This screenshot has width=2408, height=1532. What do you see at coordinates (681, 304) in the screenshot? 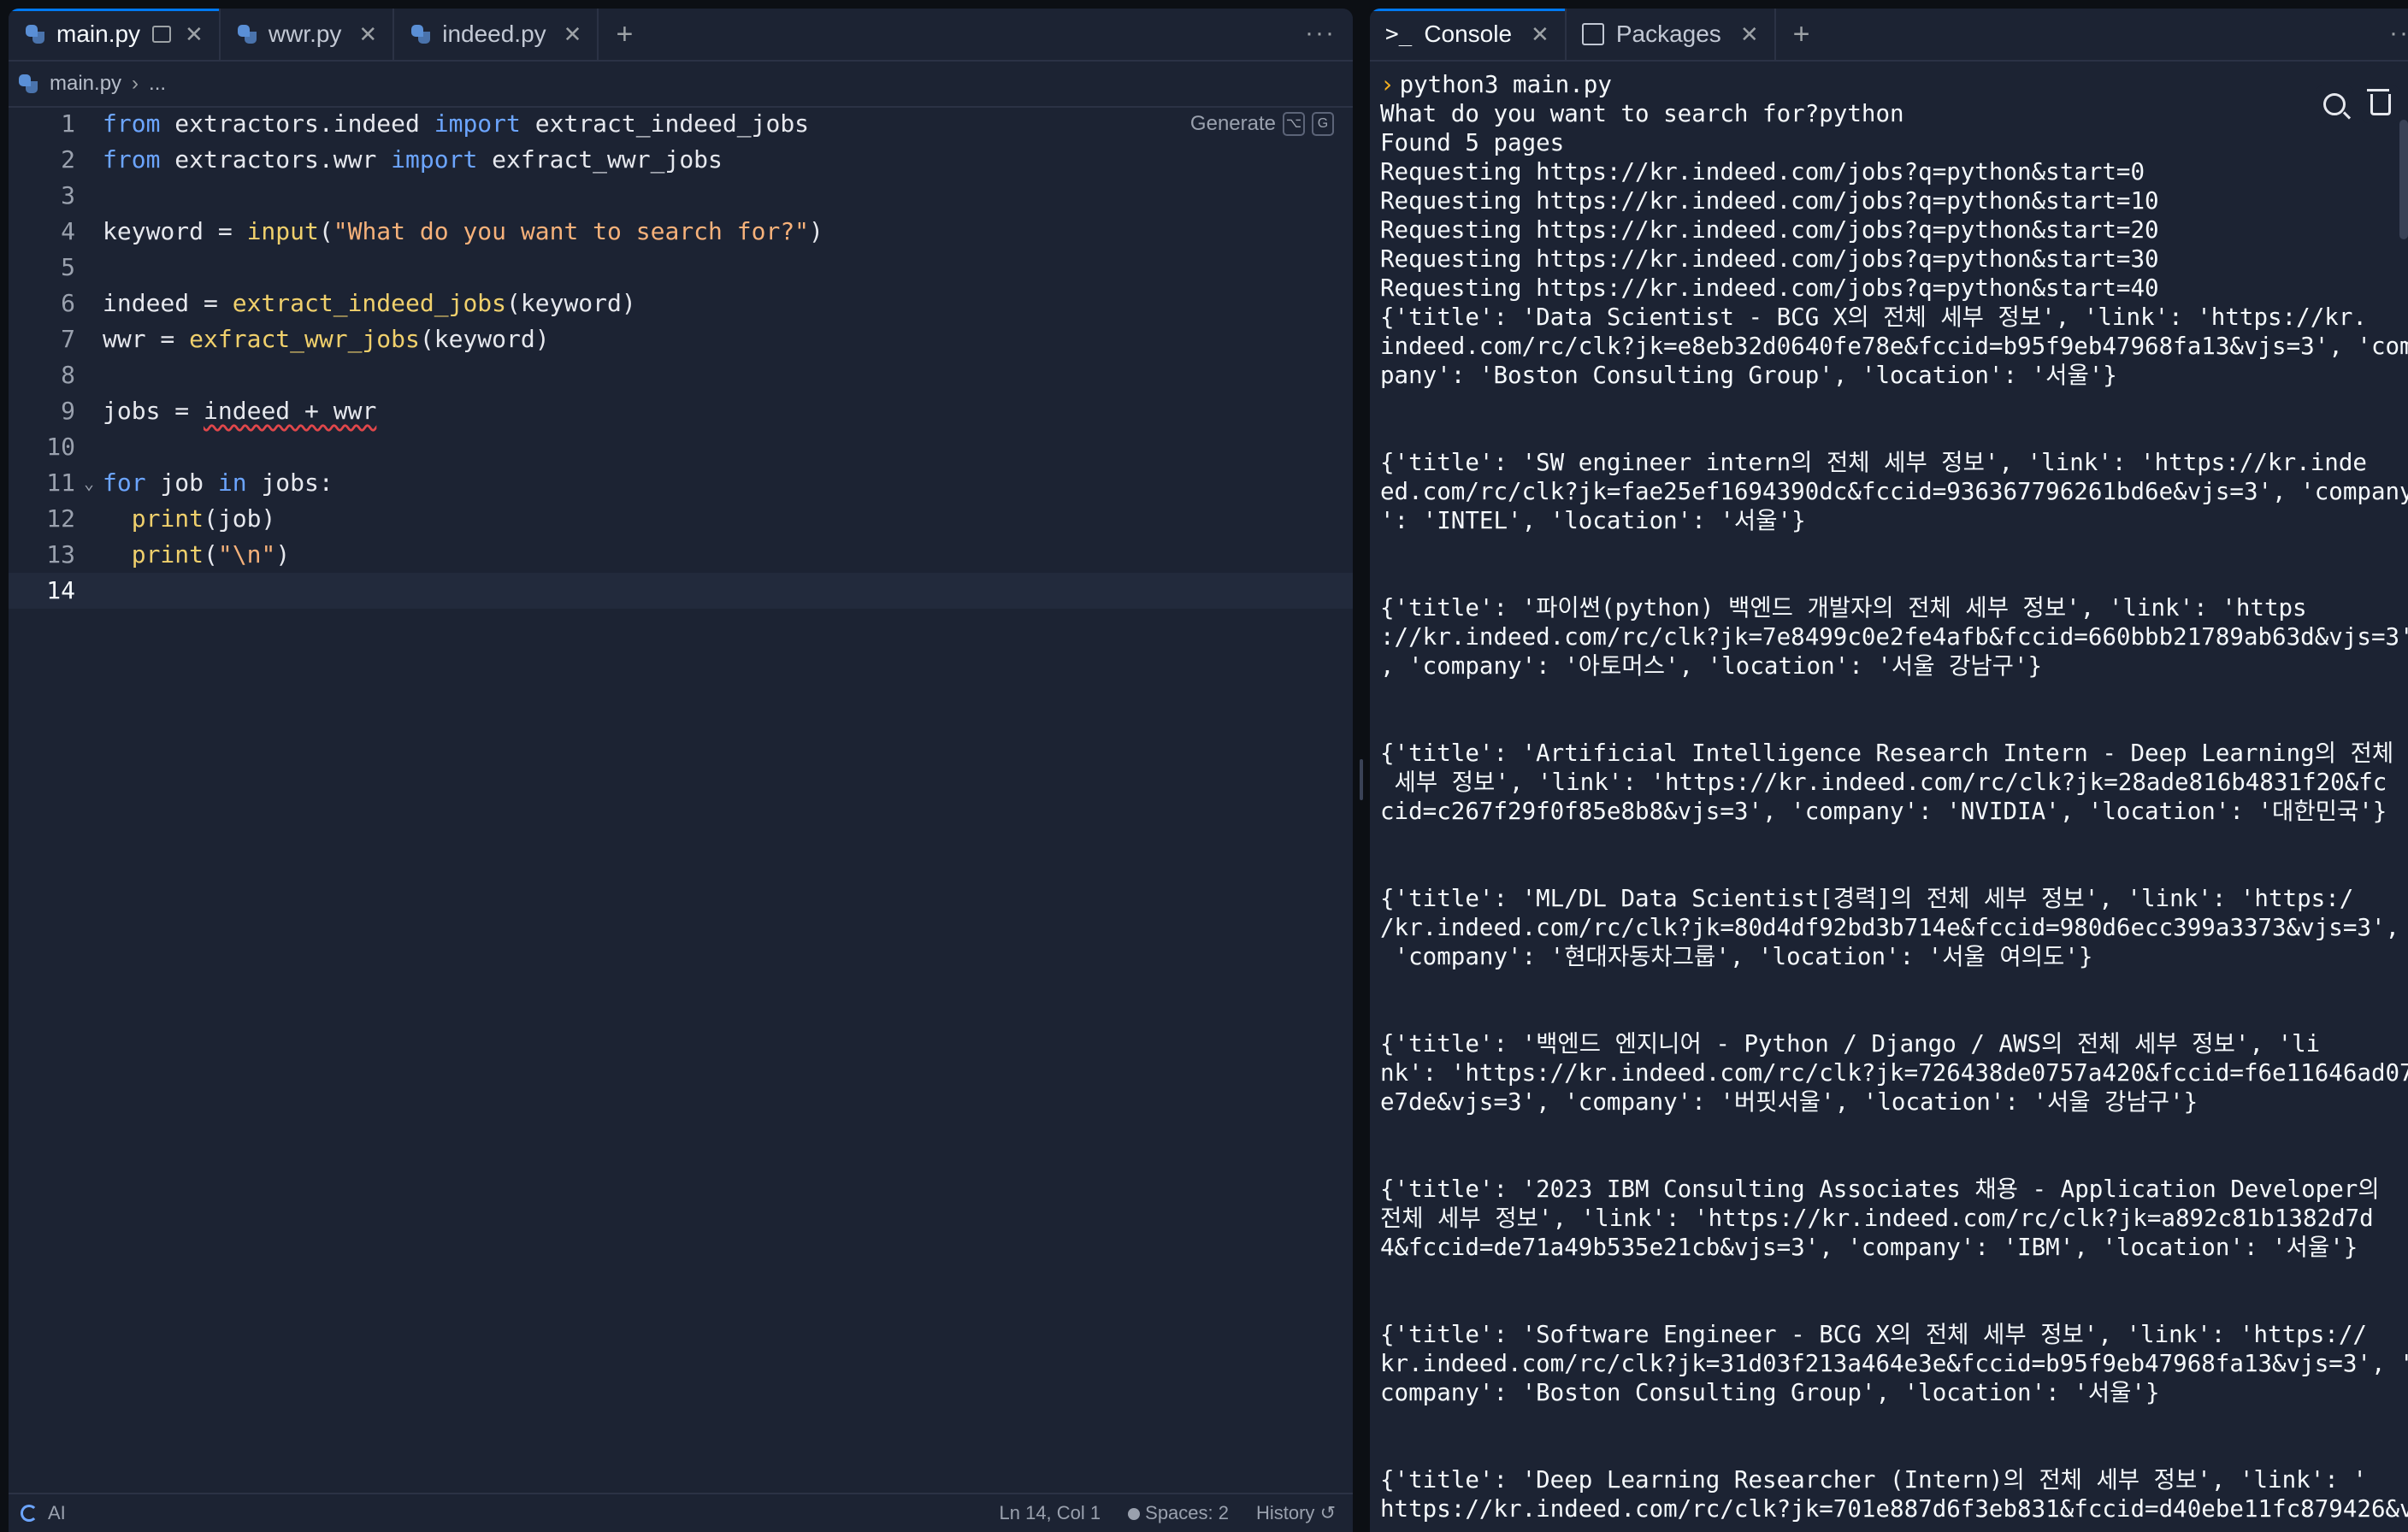
I see `code-line: 6 indeed = extract_indeed_jobs(keyword)` at bounding box center [681, 304].